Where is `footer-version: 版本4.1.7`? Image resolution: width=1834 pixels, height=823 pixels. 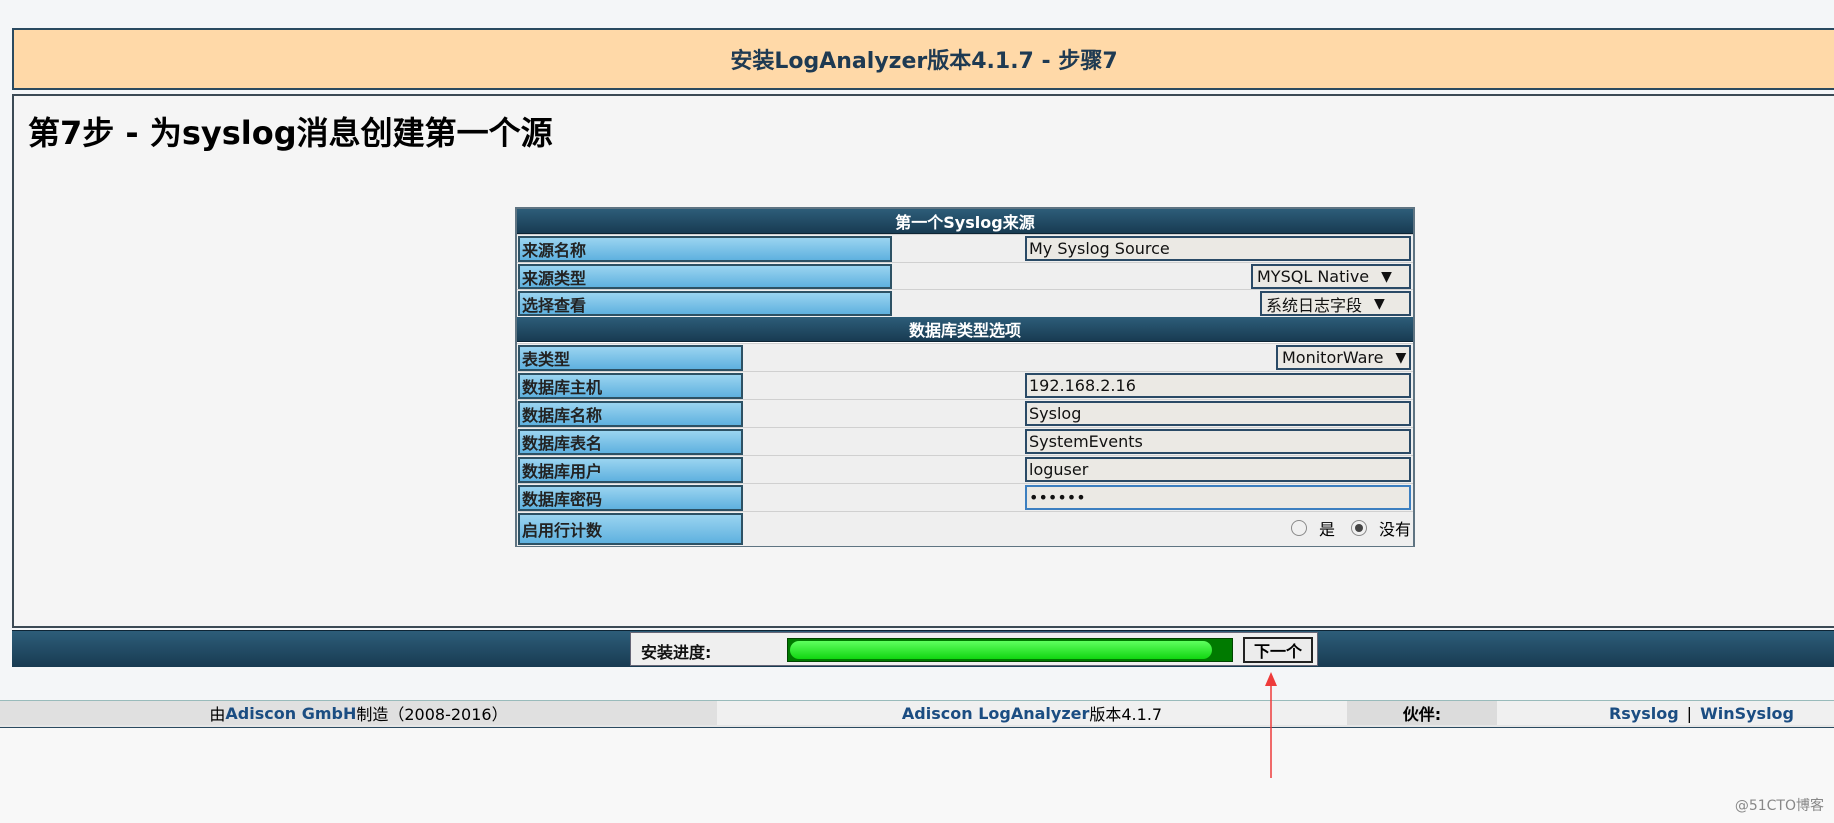 footer-version: 版本4.1.7 is located at coordinates (1126, 714).